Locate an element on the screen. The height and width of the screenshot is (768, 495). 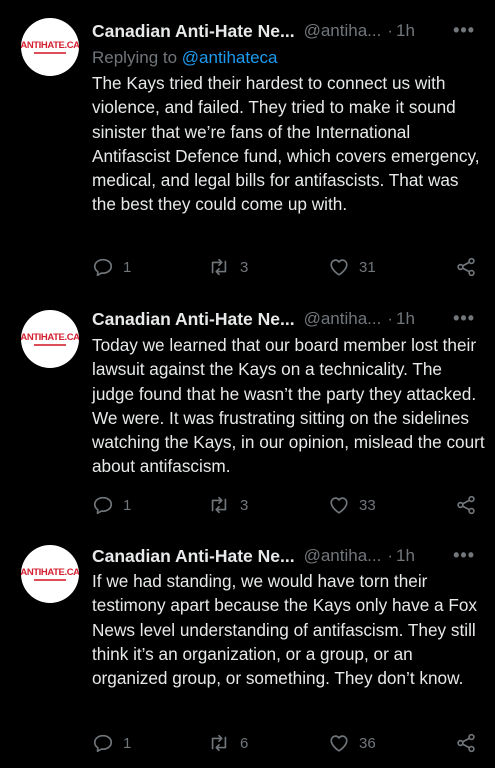
retweet-count: 6 is located at coordinates (244, 743).